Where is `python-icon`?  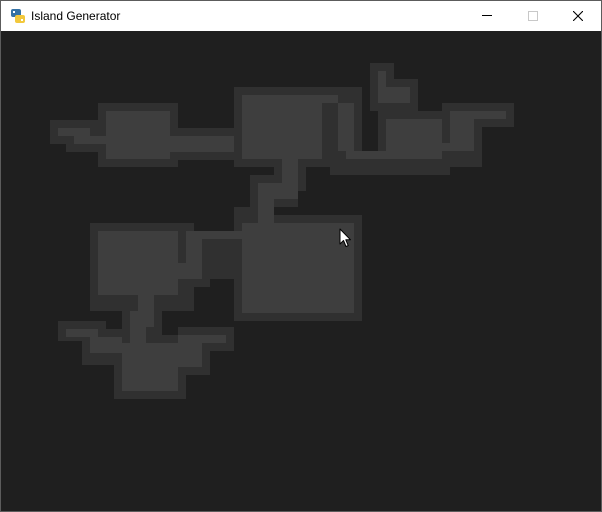 python-icon is located at coordinates (18, 16).